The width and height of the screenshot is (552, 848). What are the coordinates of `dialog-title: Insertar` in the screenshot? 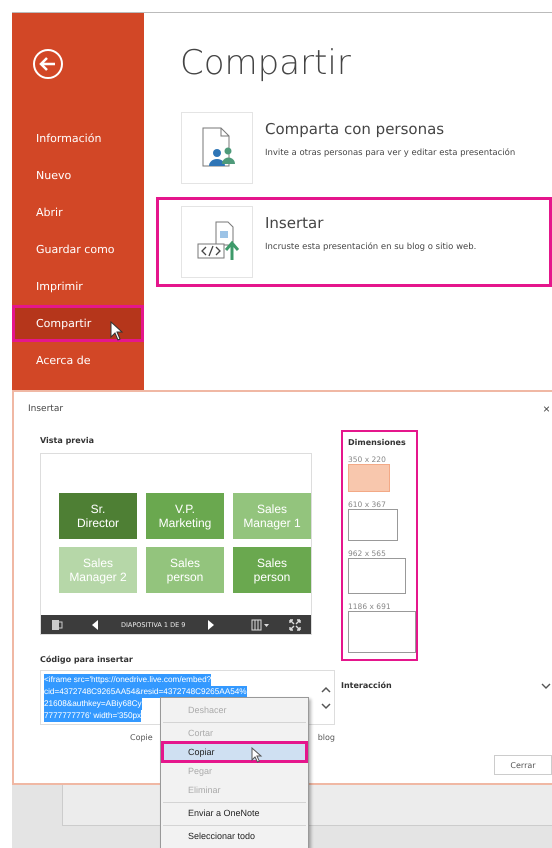 It's located at (46, 409).